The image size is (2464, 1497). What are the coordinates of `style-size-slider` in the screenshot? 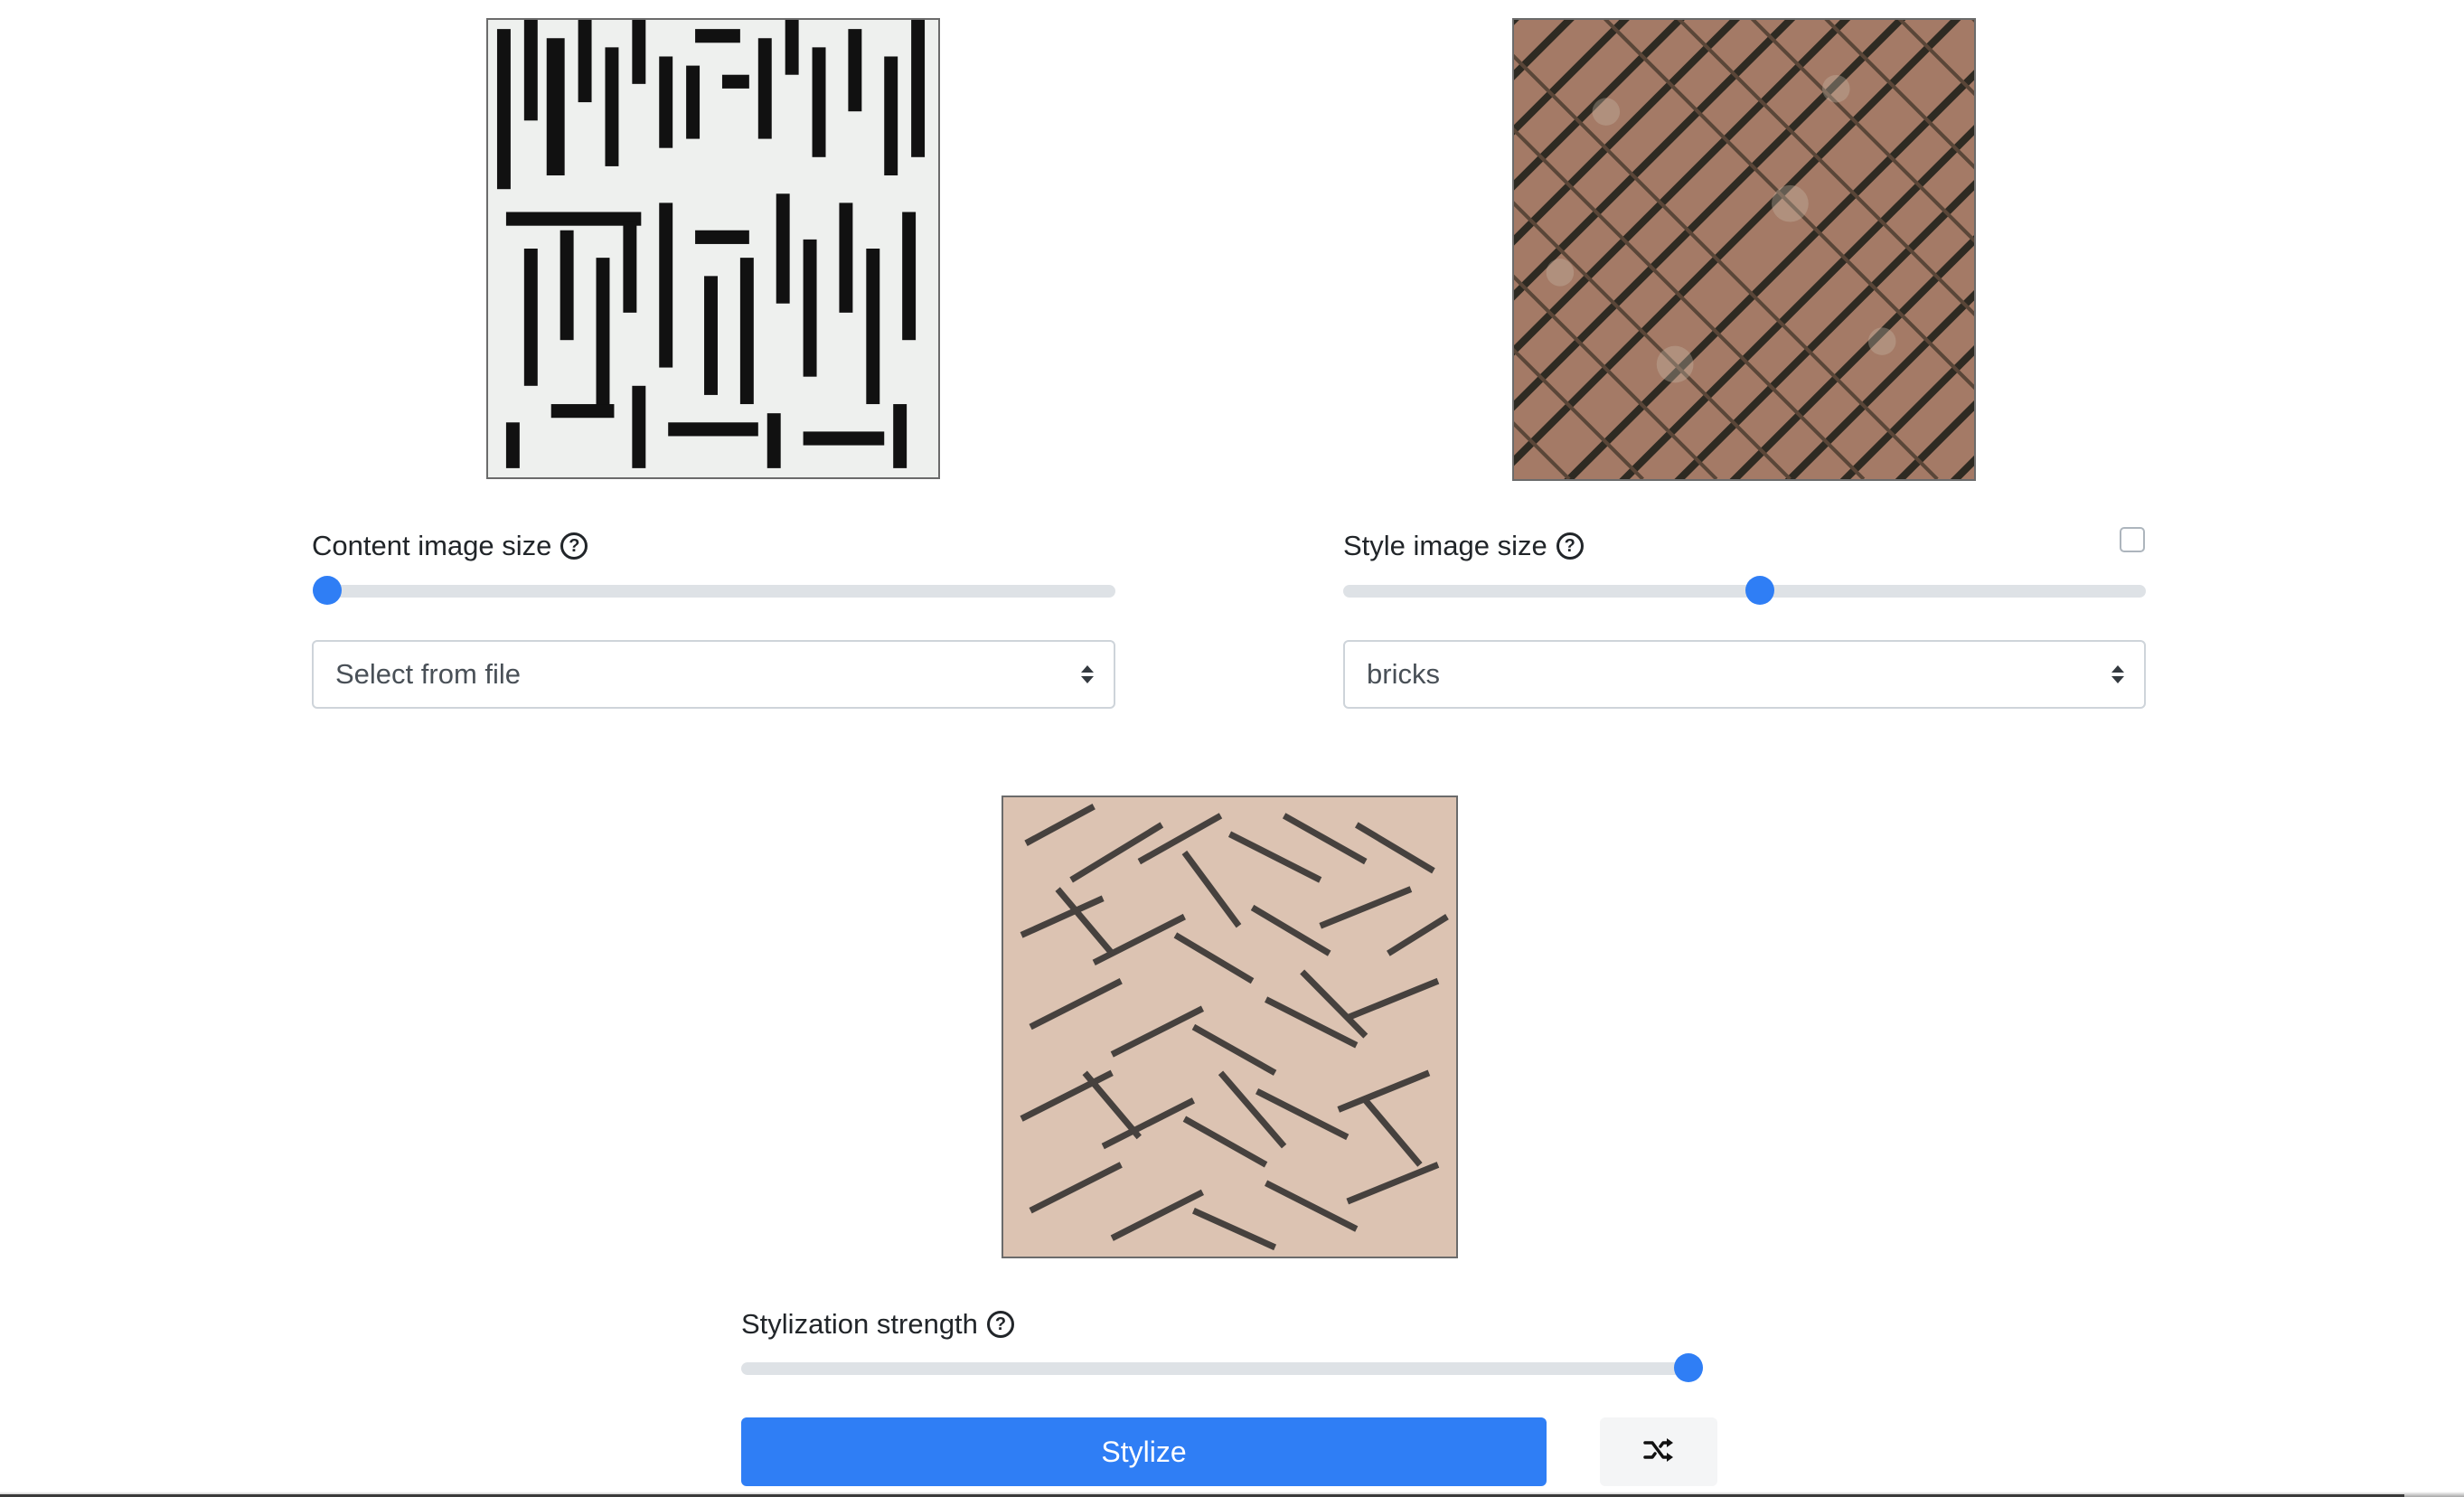 It's located at (1744, 589).